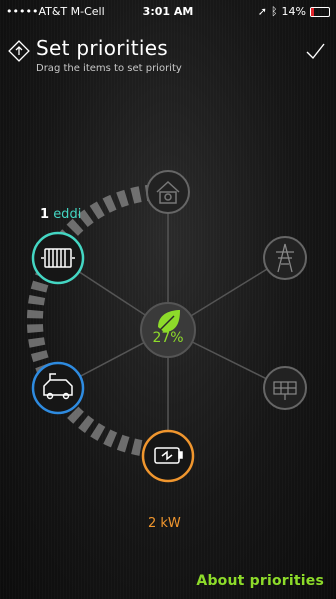 This screenshot has height=599, width=336. What do you see at coordinates (168, 338) in the screenshot?
I see `core-percent: 27%` at bounding box center [168, 338].